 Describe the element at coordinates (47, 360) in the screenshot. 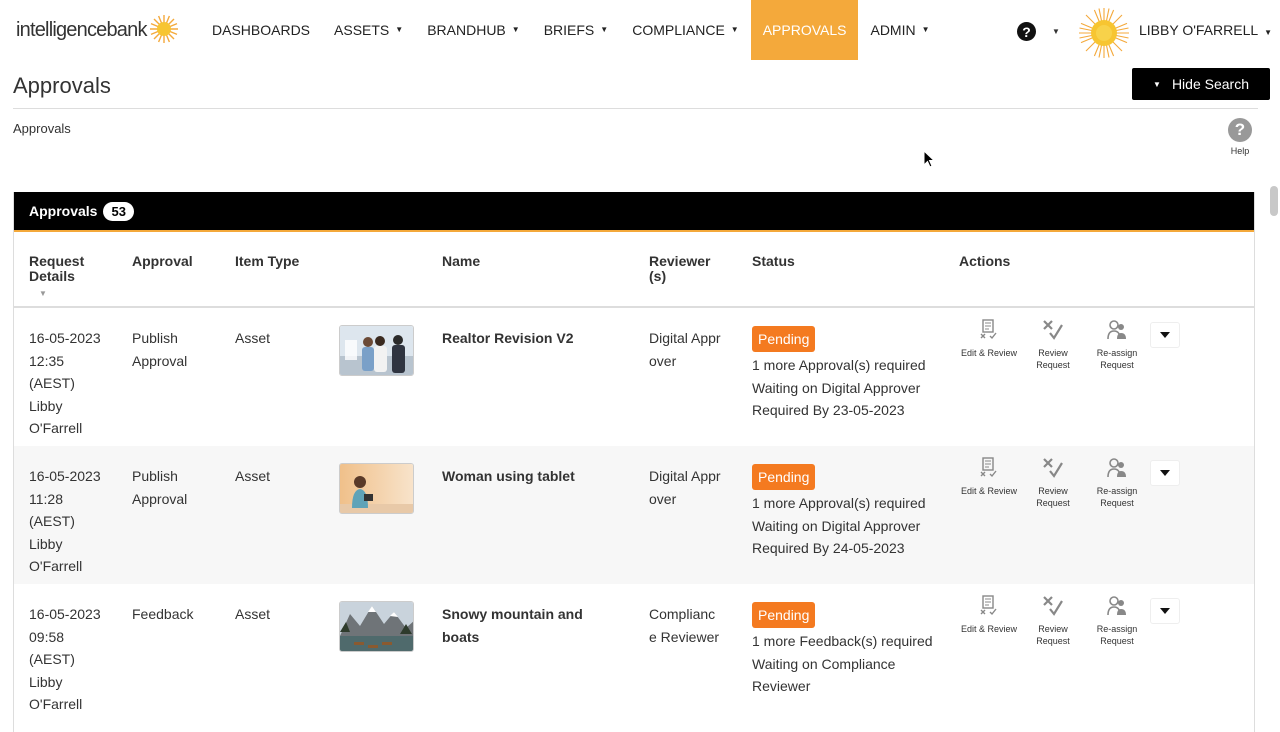

I see `request-time: 12:35` at that location.